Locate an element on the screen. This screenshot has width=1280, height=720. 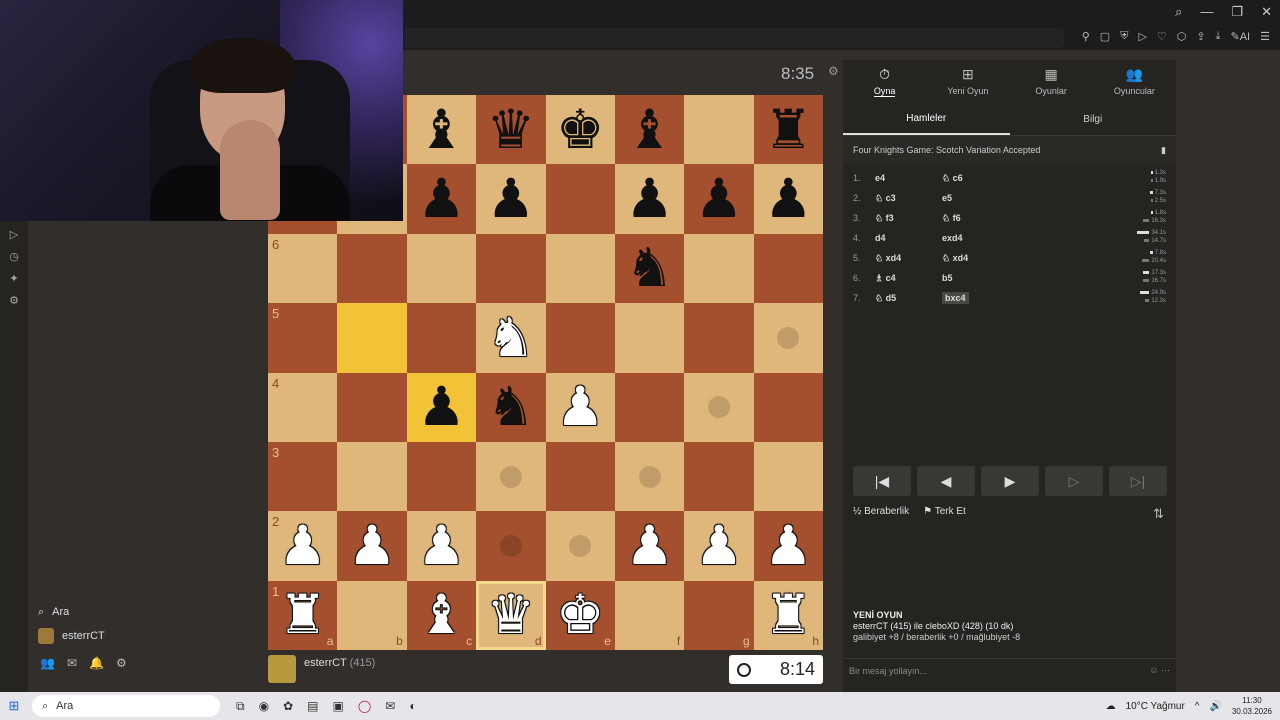
nav-yeni-oyun: ⊞ Yeni Oyun is located at coordinates (967, 81).